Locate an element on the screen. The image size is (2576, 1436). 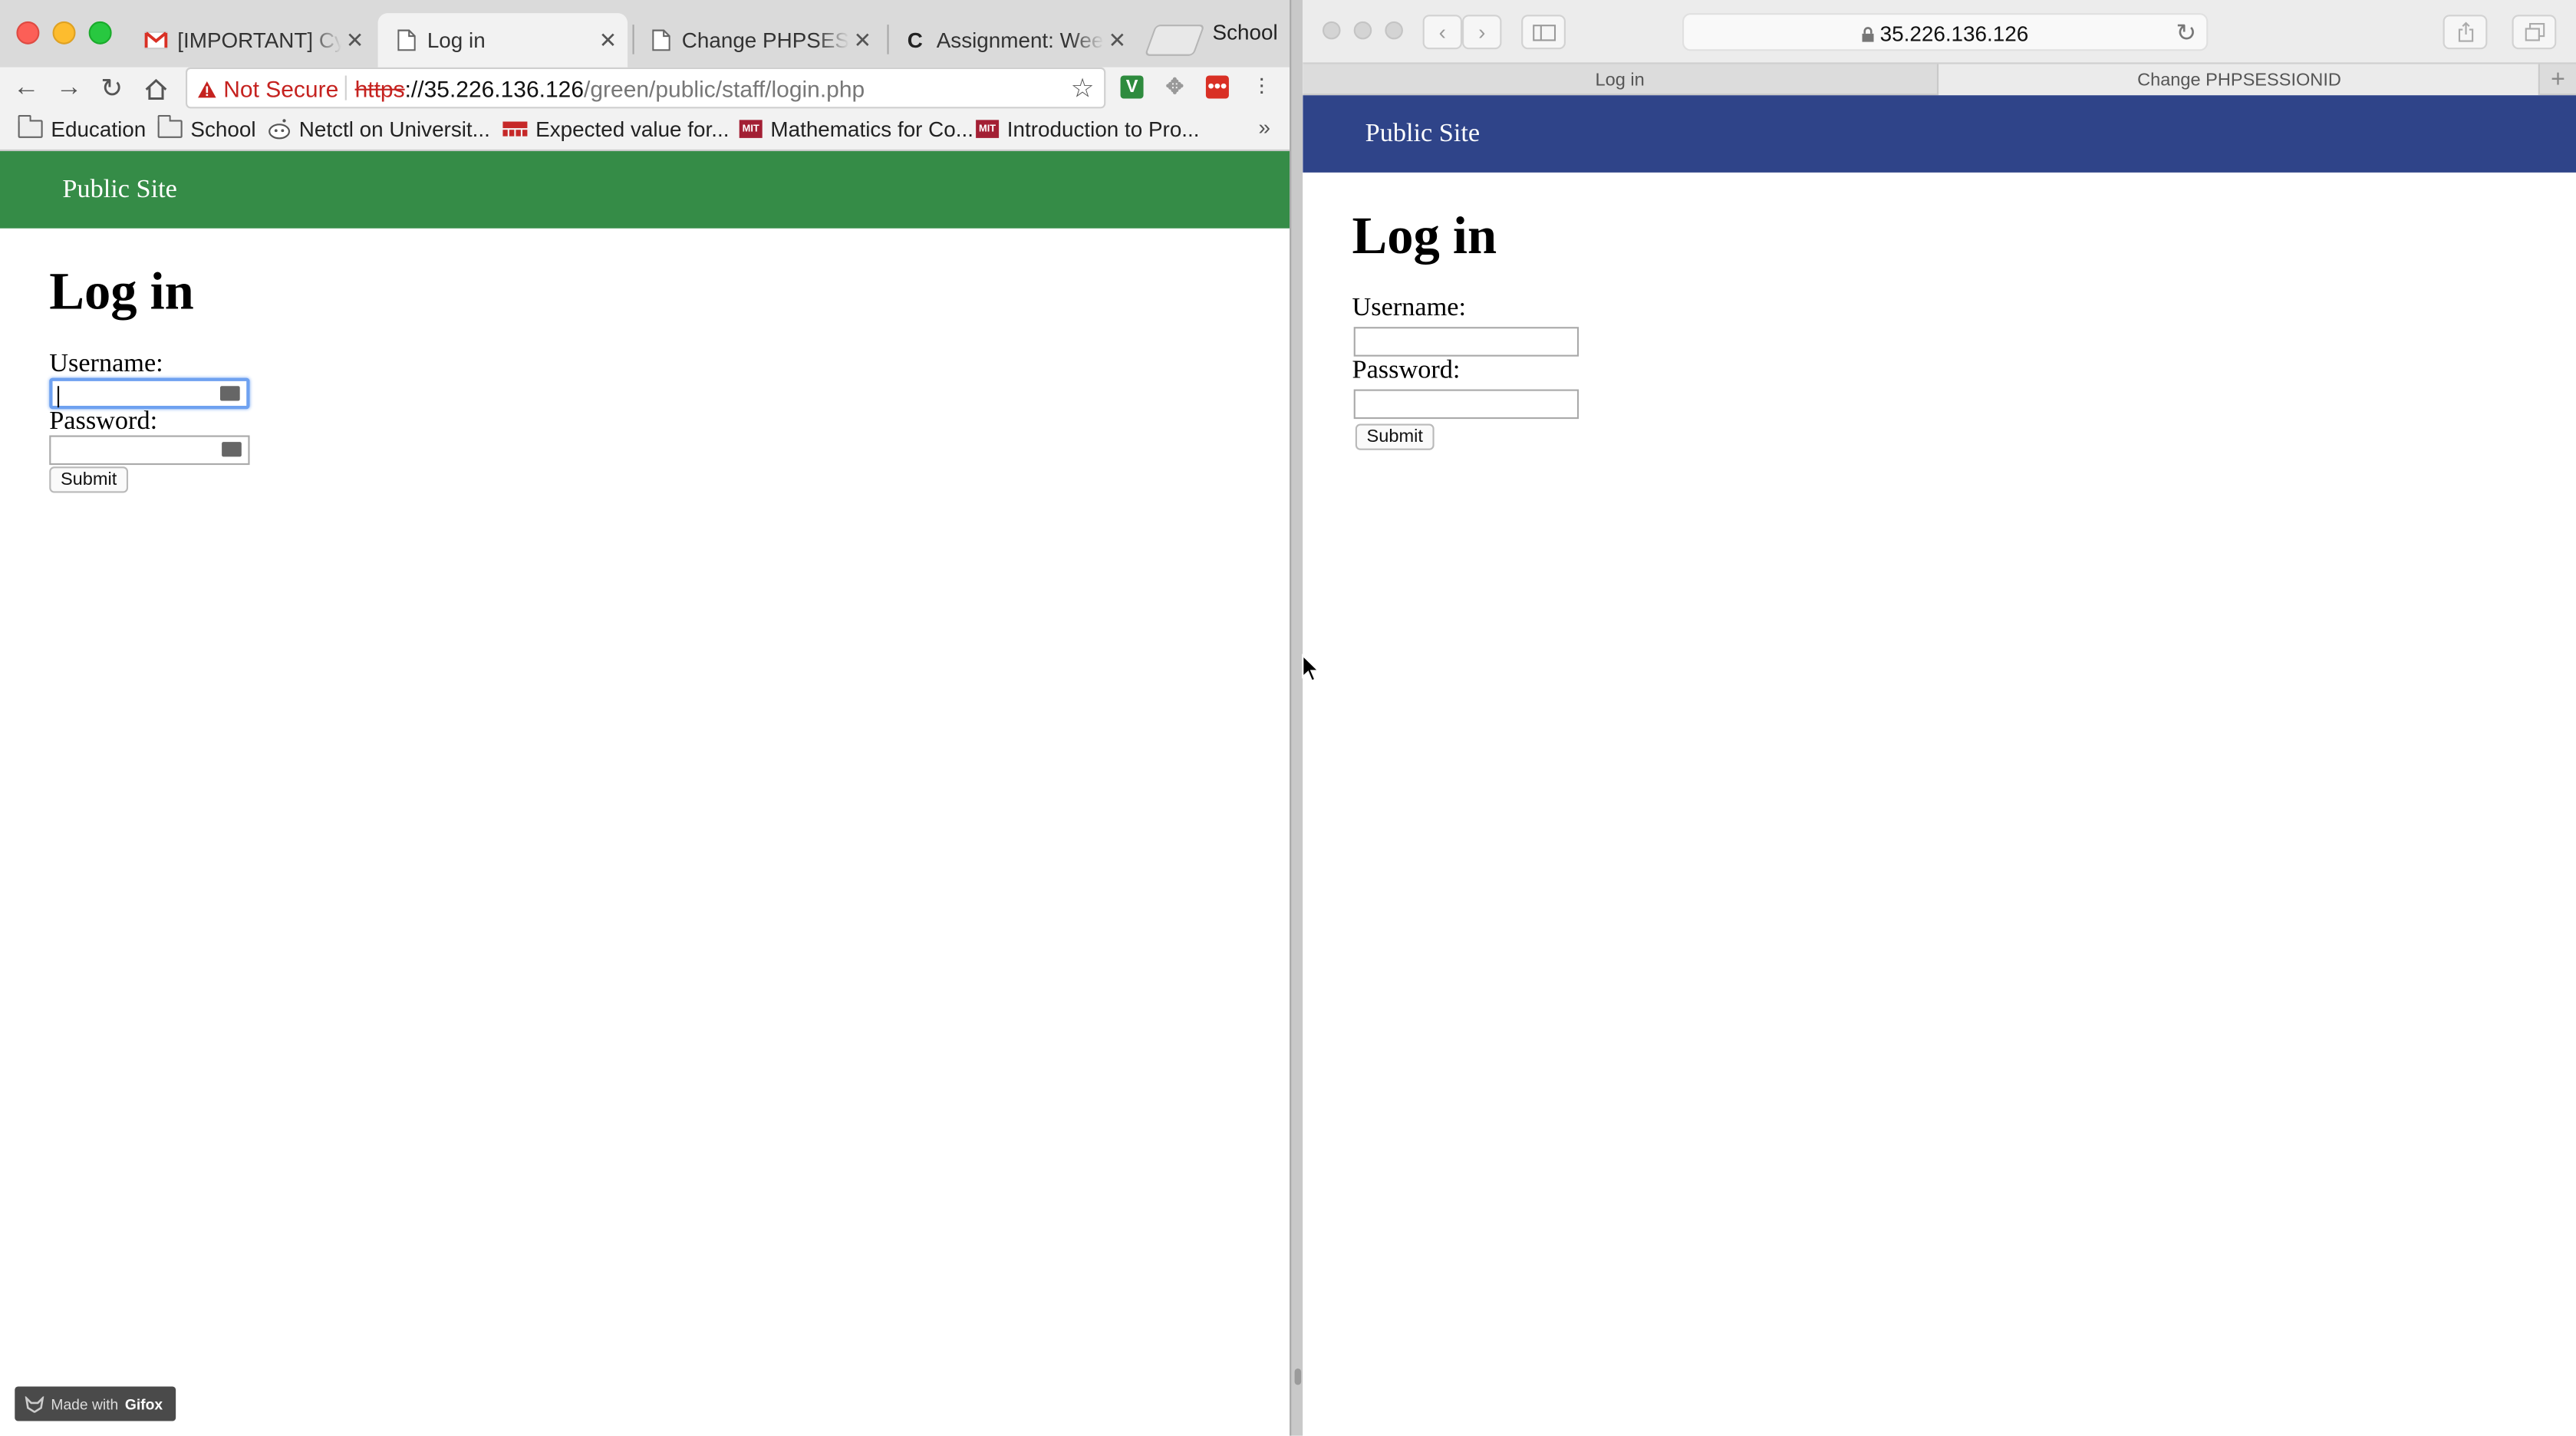
share-icon is located at coordinates (2465, 33).